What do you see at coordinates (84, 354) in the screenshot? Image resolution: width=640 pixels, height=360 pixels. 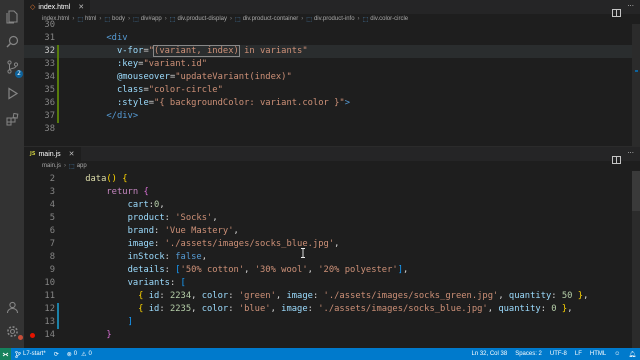 I see `warning-icon: ⚠` at bounding box center [84, 354].